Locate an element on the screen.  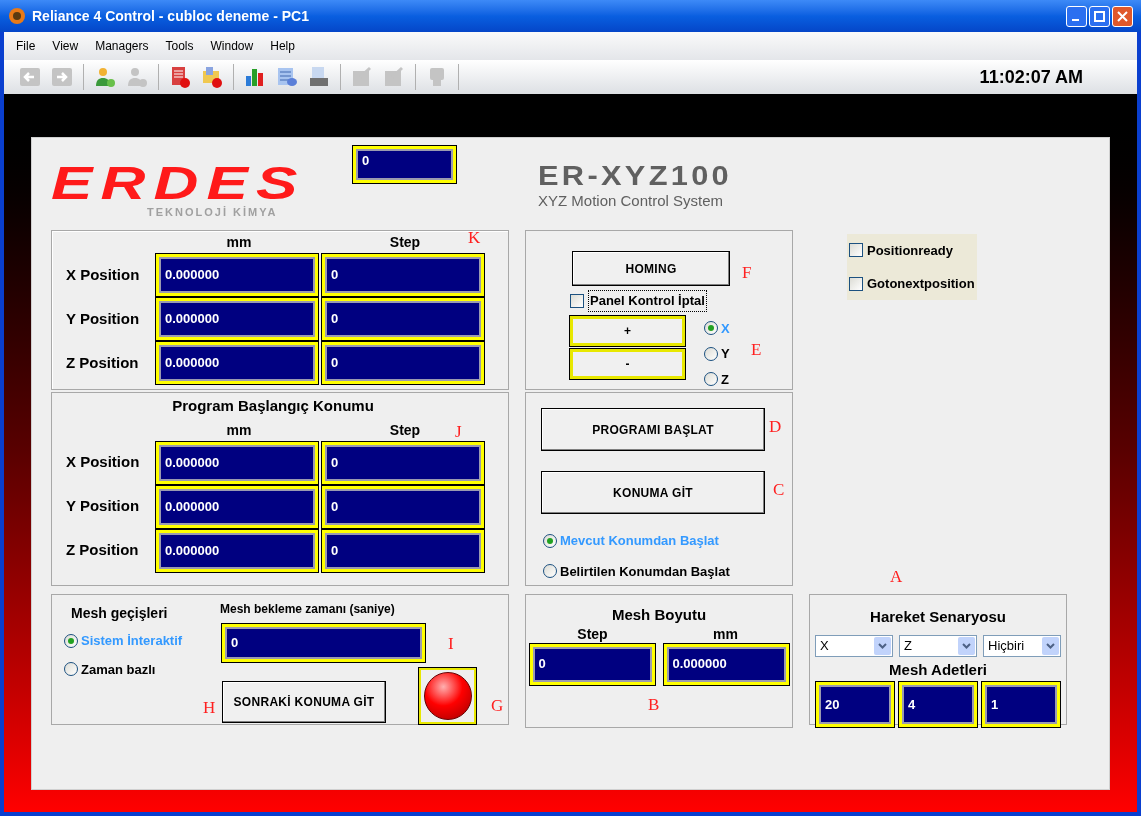
user-add-icon is located at coordinates (105, 77).